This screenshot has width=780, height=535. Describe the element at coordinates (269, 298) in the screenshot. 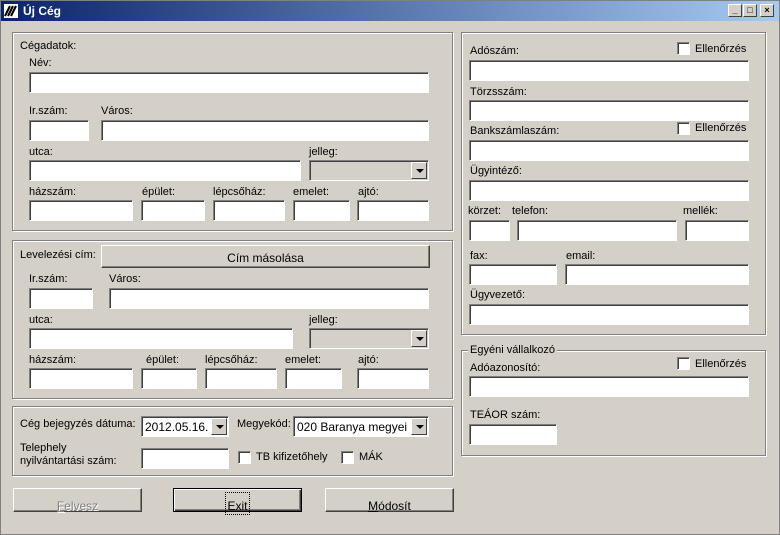

I see `lev-varos-input` at that location.